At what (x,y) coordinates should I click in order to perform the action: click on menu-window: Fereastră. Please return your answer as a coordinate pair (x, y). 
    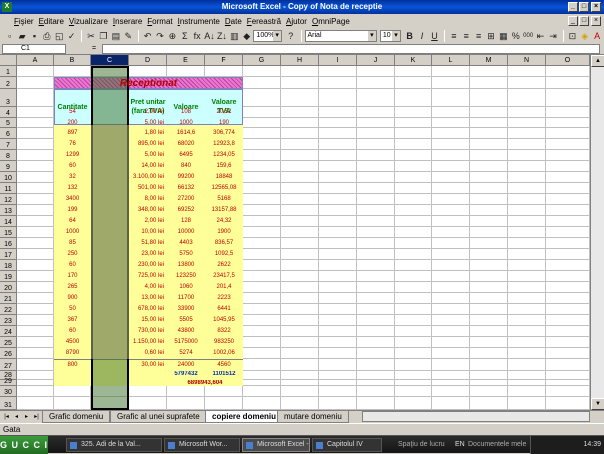
    Looking at the image, I should click on (264, 21).